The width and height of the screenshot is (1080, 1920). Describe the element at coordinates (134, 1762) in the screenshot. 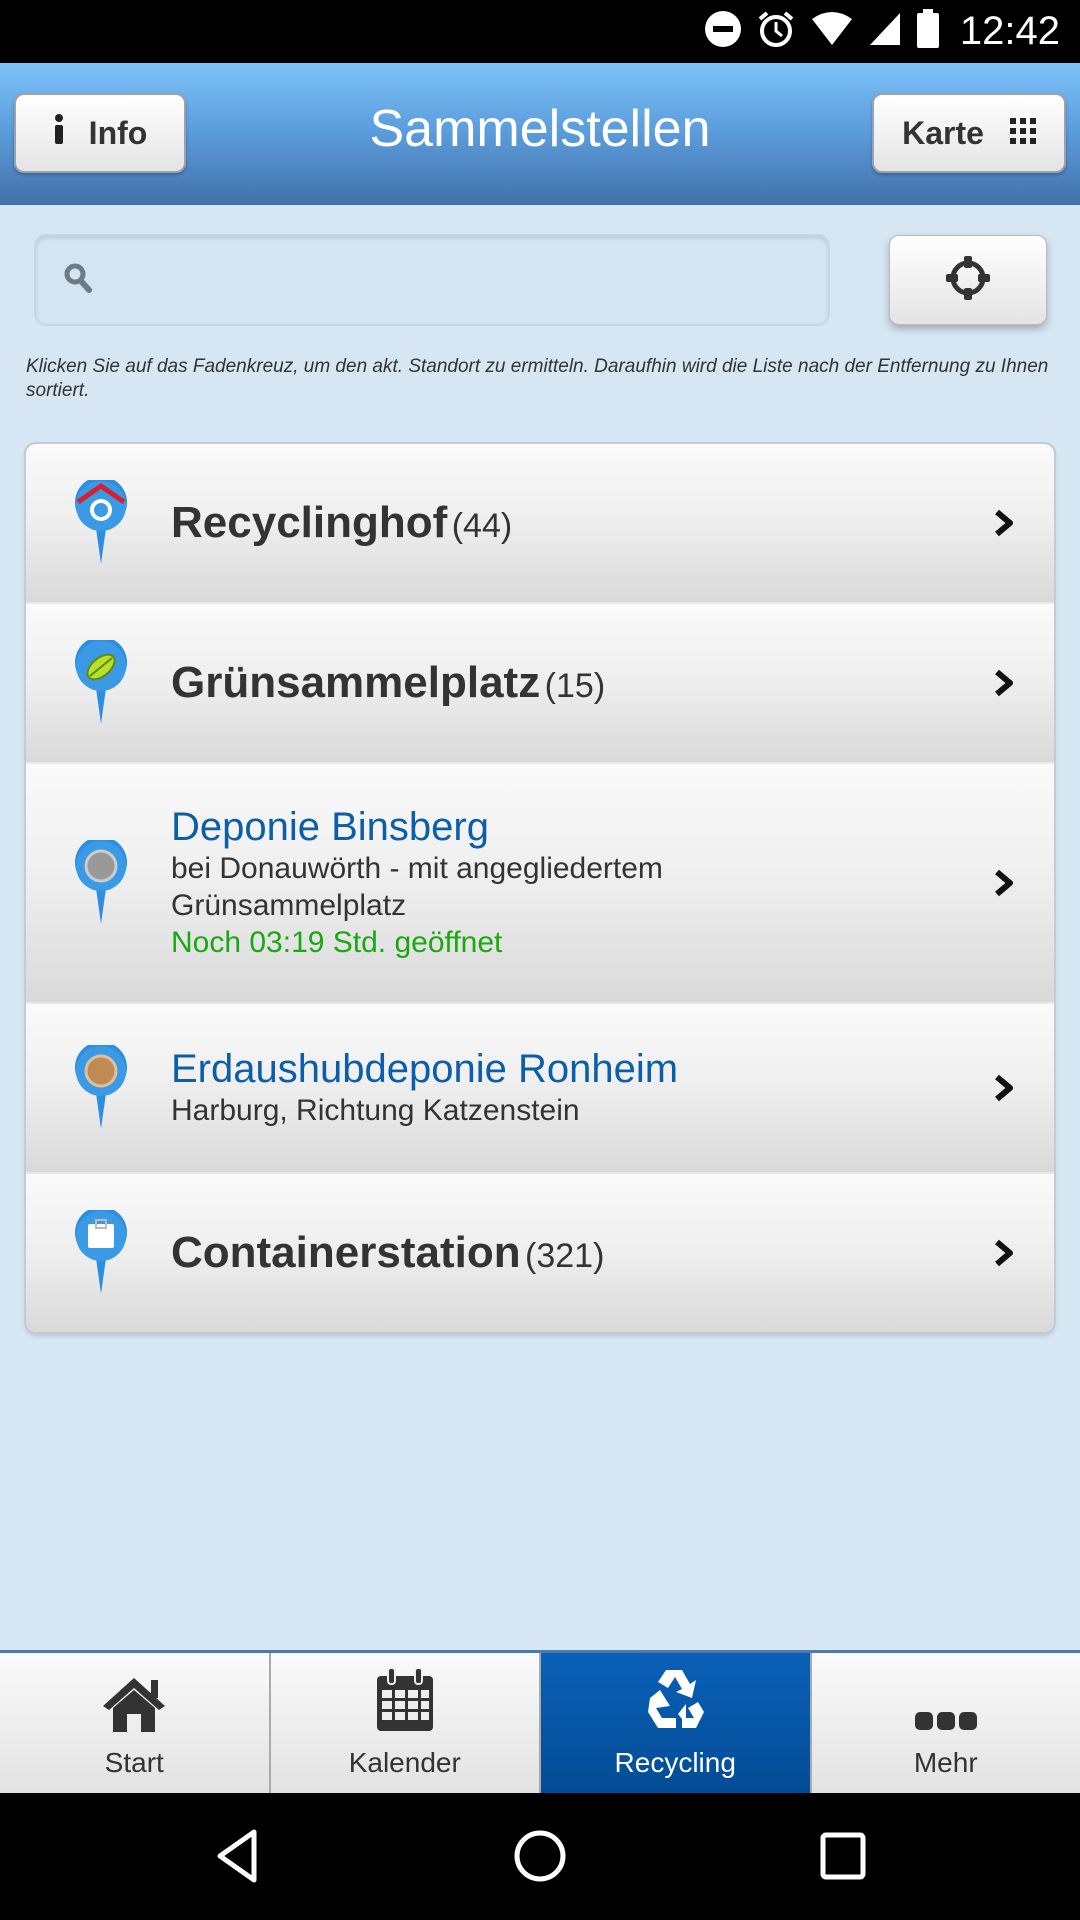

I see `tab-label: Start` at that location.